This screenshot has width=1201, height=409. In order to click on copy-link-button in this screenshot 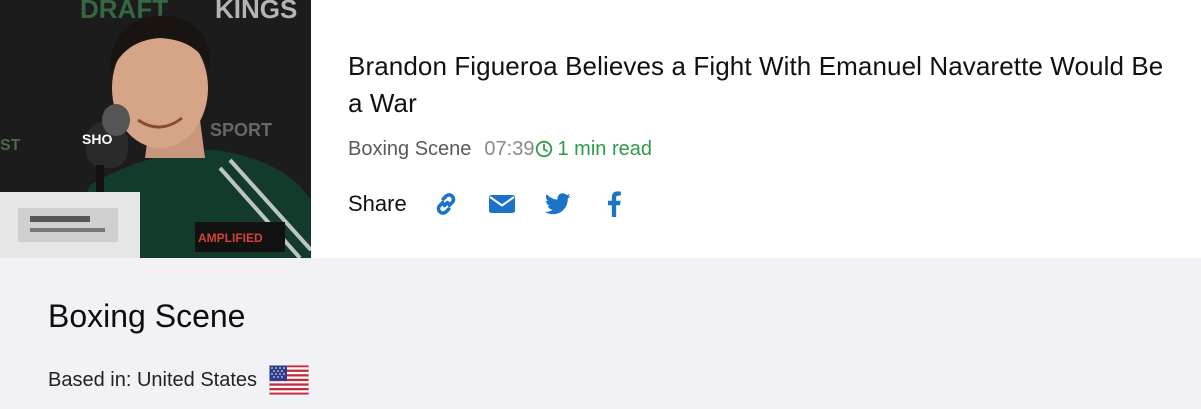, I will do `click(446, 204)`.